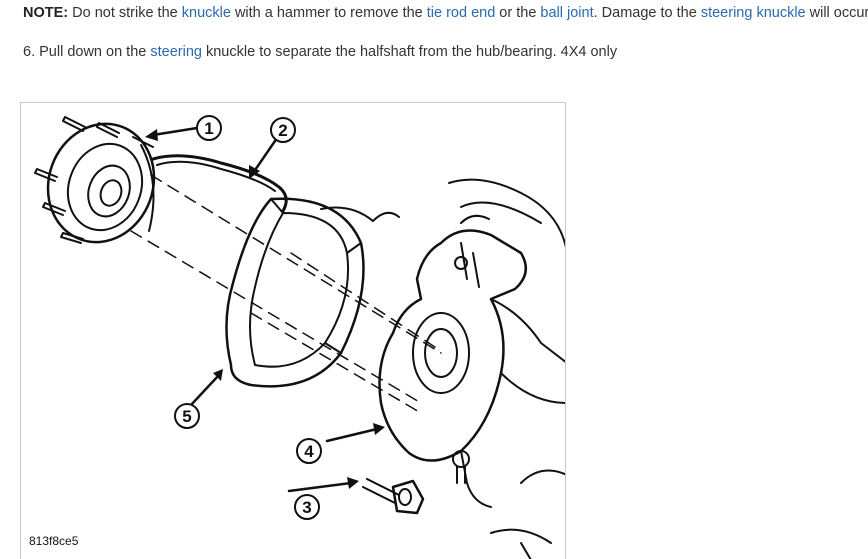  I want to click on note-label: NOTE:, so click(46, 13).